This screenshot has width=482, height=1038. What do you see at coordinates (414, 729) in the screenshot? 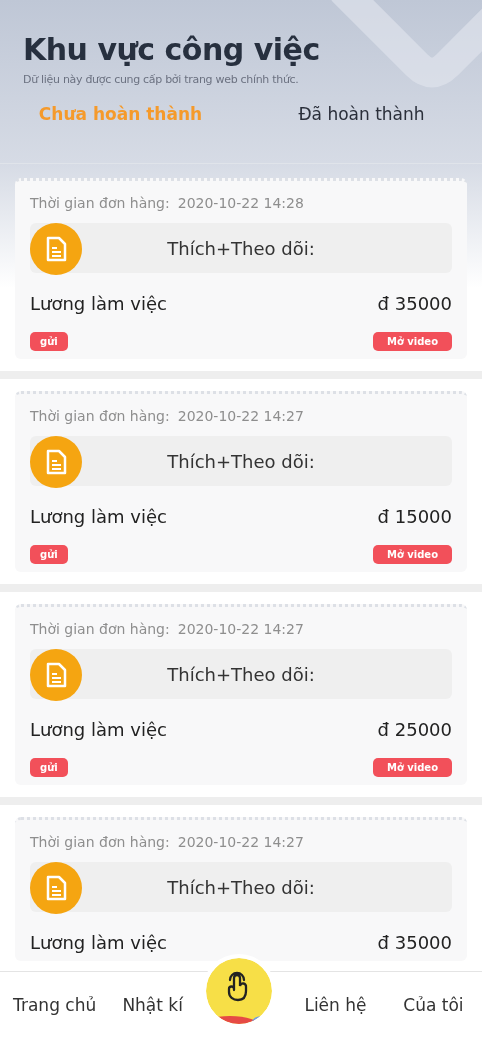
I see `salary-amount: đ 25000` at bounding box center [414, 729].